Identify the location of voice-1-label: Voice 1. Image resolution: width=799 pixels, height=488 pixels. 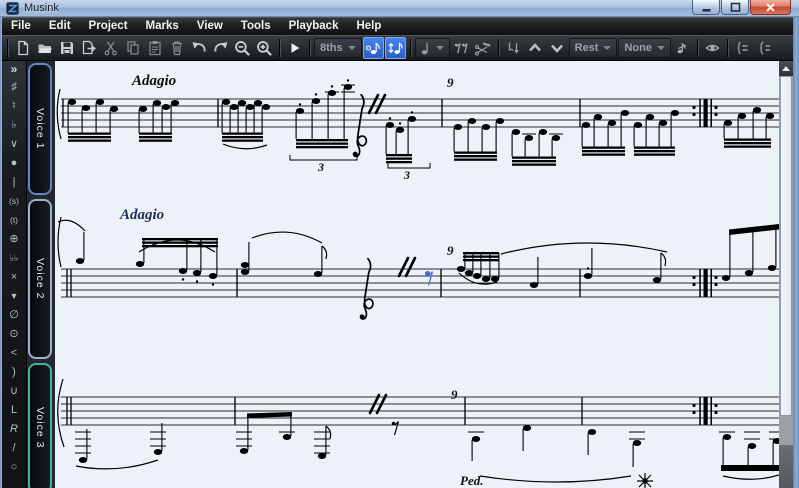
(40, 129).